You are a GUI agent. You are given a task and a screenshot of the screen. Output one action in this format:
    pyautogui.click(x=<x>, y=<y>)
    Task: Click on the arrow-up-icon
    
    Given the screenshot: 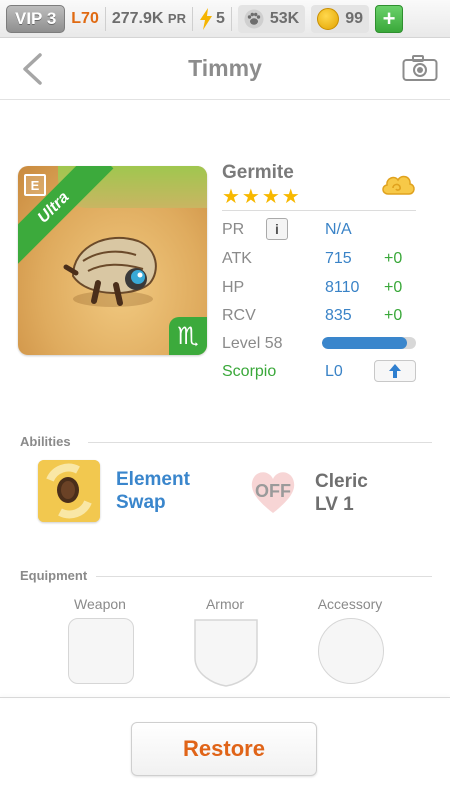 What is the action you would take?
    pyautogui.click(x=395, y=371)
    